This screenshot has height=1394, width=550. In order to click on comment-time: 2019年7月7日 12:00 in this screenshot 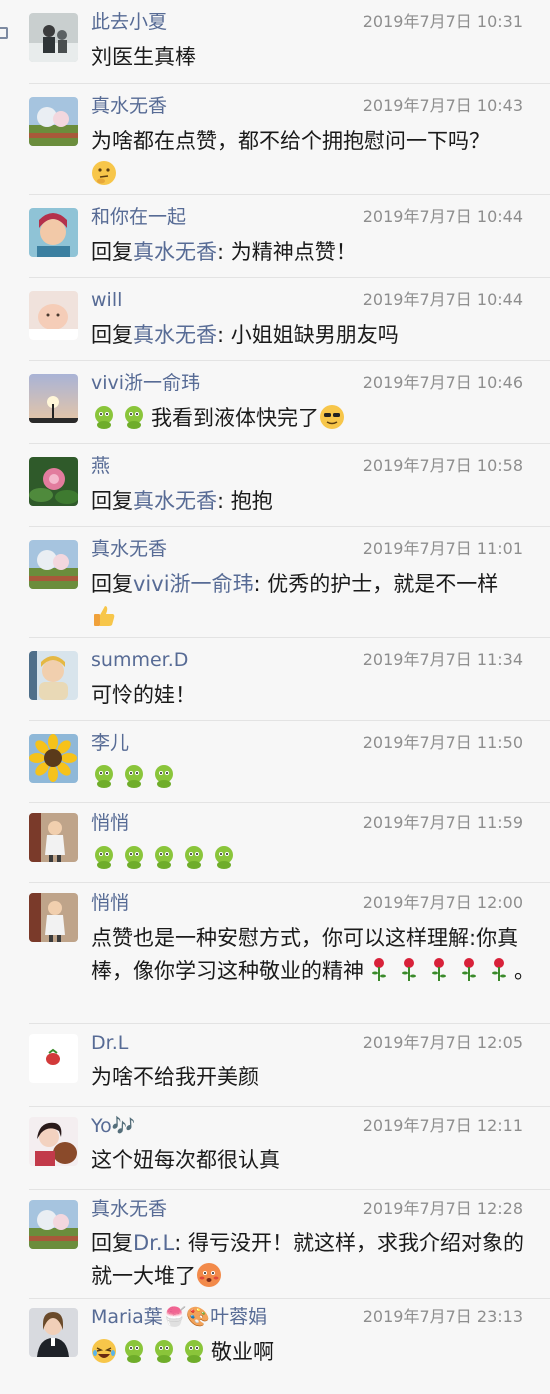, I will do `click(442, 902)`.